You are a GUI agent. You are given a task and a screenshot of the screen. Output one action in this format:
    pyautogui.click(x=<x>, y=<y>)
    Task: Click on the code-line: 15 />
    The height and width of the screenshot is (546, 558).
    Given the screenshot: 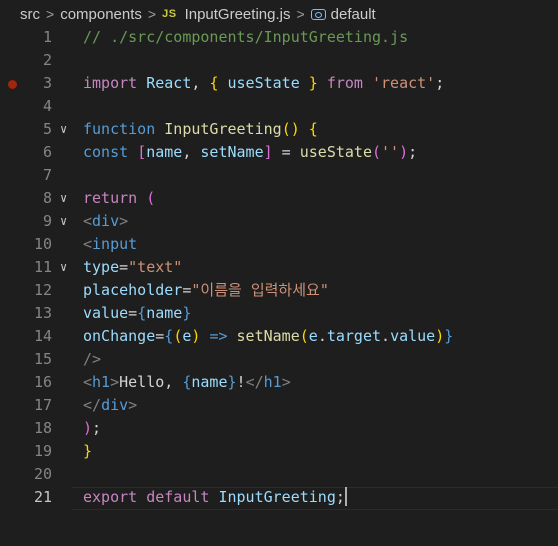 What is the action you would take?
    pyautogui.click(x=279, y=359)
    